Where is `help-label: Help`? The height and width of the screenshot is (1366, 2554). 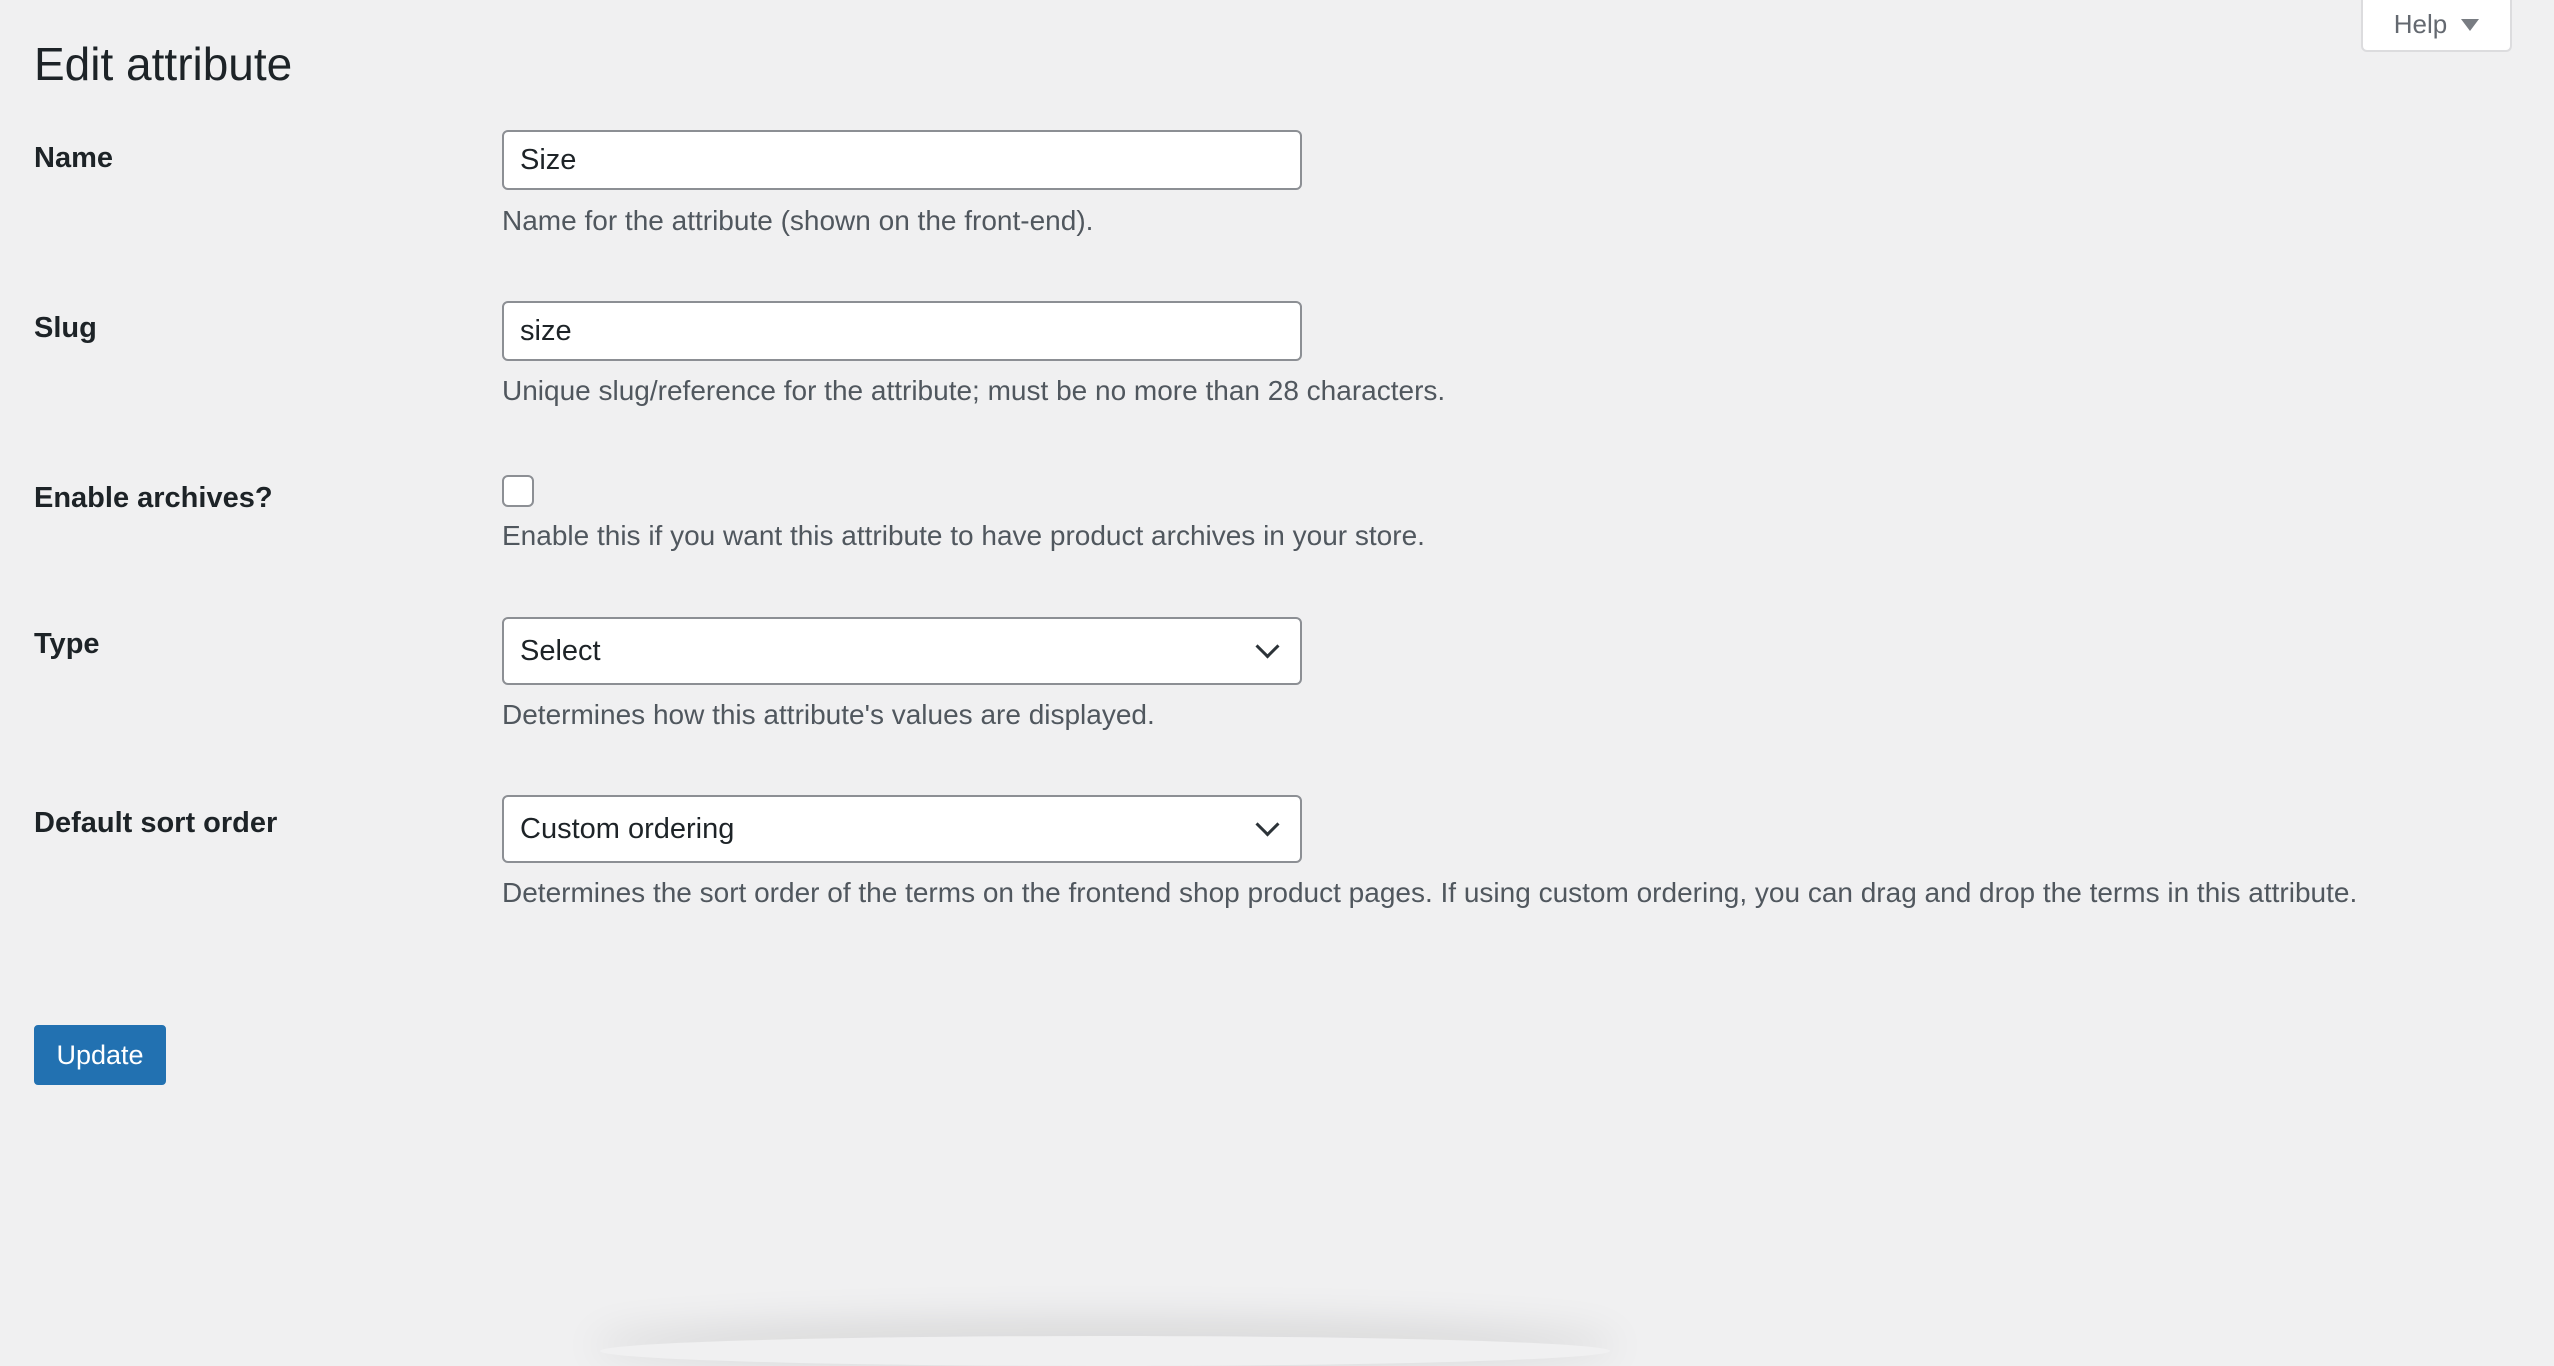
help-label: Help is located at coordinates (2420, 23).